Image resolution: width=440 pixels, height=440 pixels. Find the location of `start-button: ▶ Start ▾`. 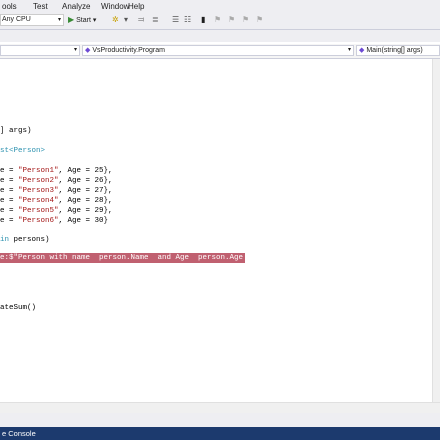

start-button: ▶ Start ▾ is located at coordinates (88, 20).